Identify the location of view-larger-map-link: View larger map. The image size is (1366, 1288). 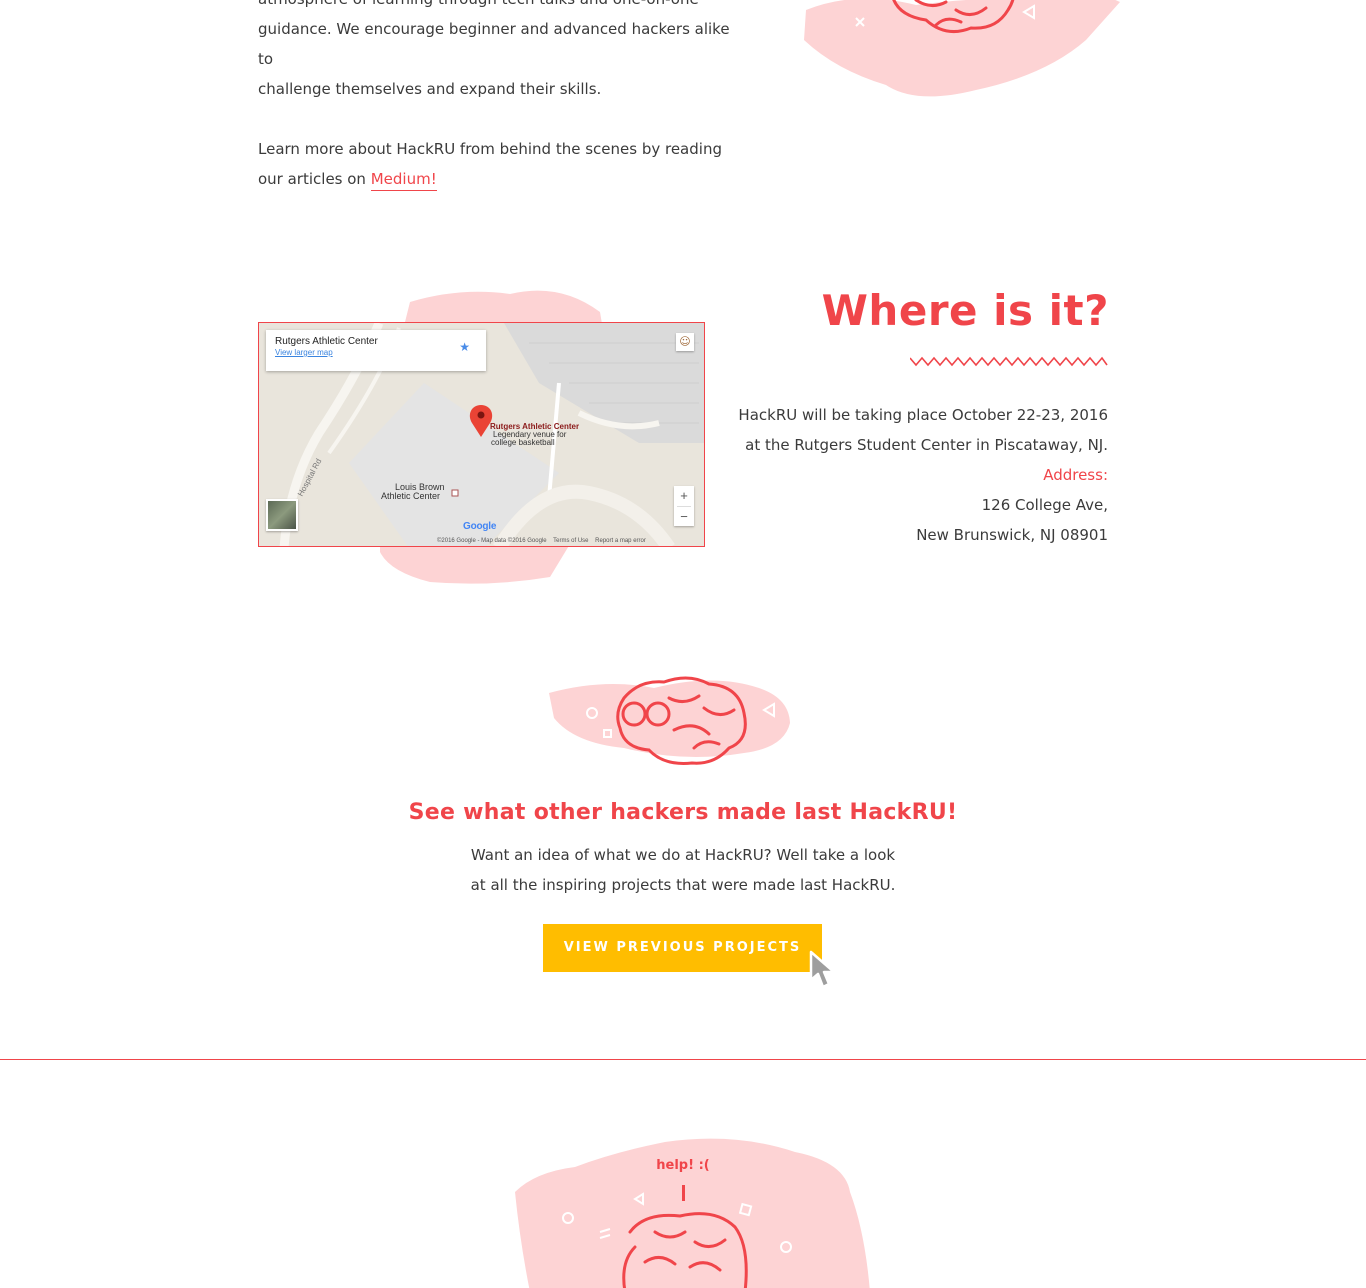
(376, 352).